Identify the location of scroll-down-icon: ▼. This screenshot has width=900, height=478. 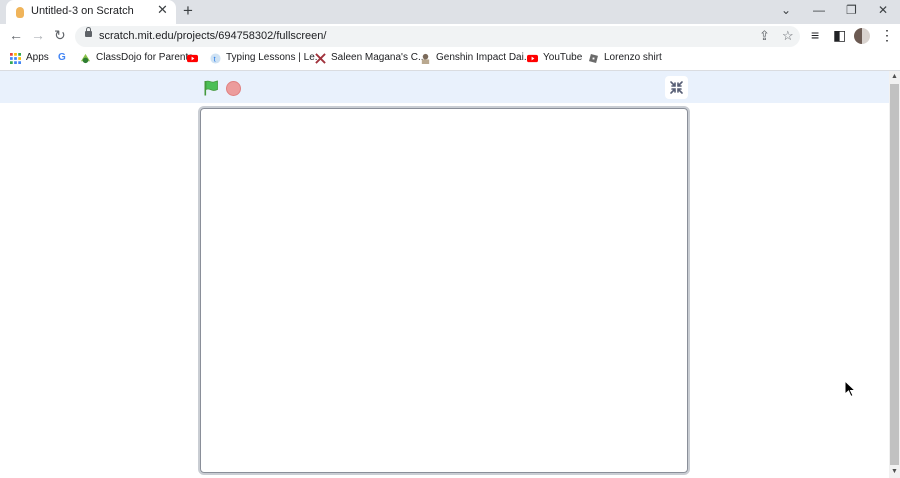
(894, 471).